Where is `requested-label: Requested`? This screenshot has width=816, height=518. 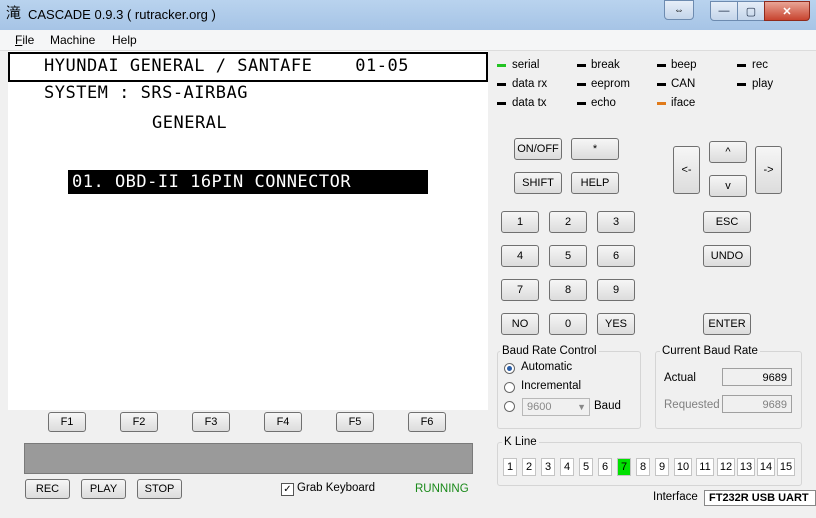
requested-label: Requested is located at coordinates (692, 405).